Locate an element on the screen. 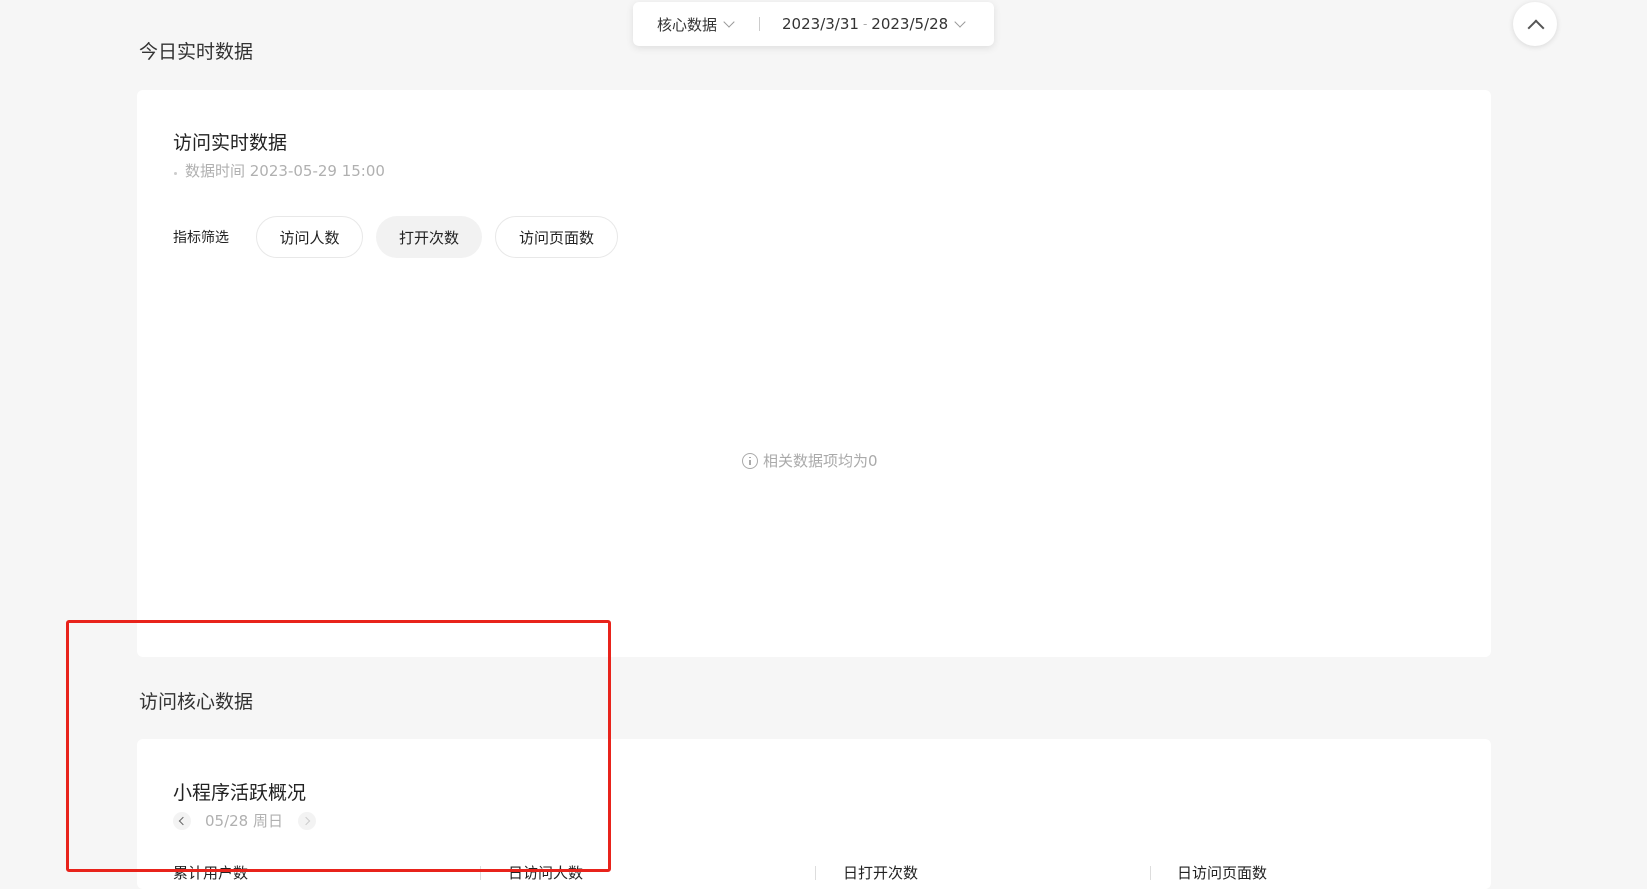  category-label: 核心数据 is located at coordinates (687, 24).